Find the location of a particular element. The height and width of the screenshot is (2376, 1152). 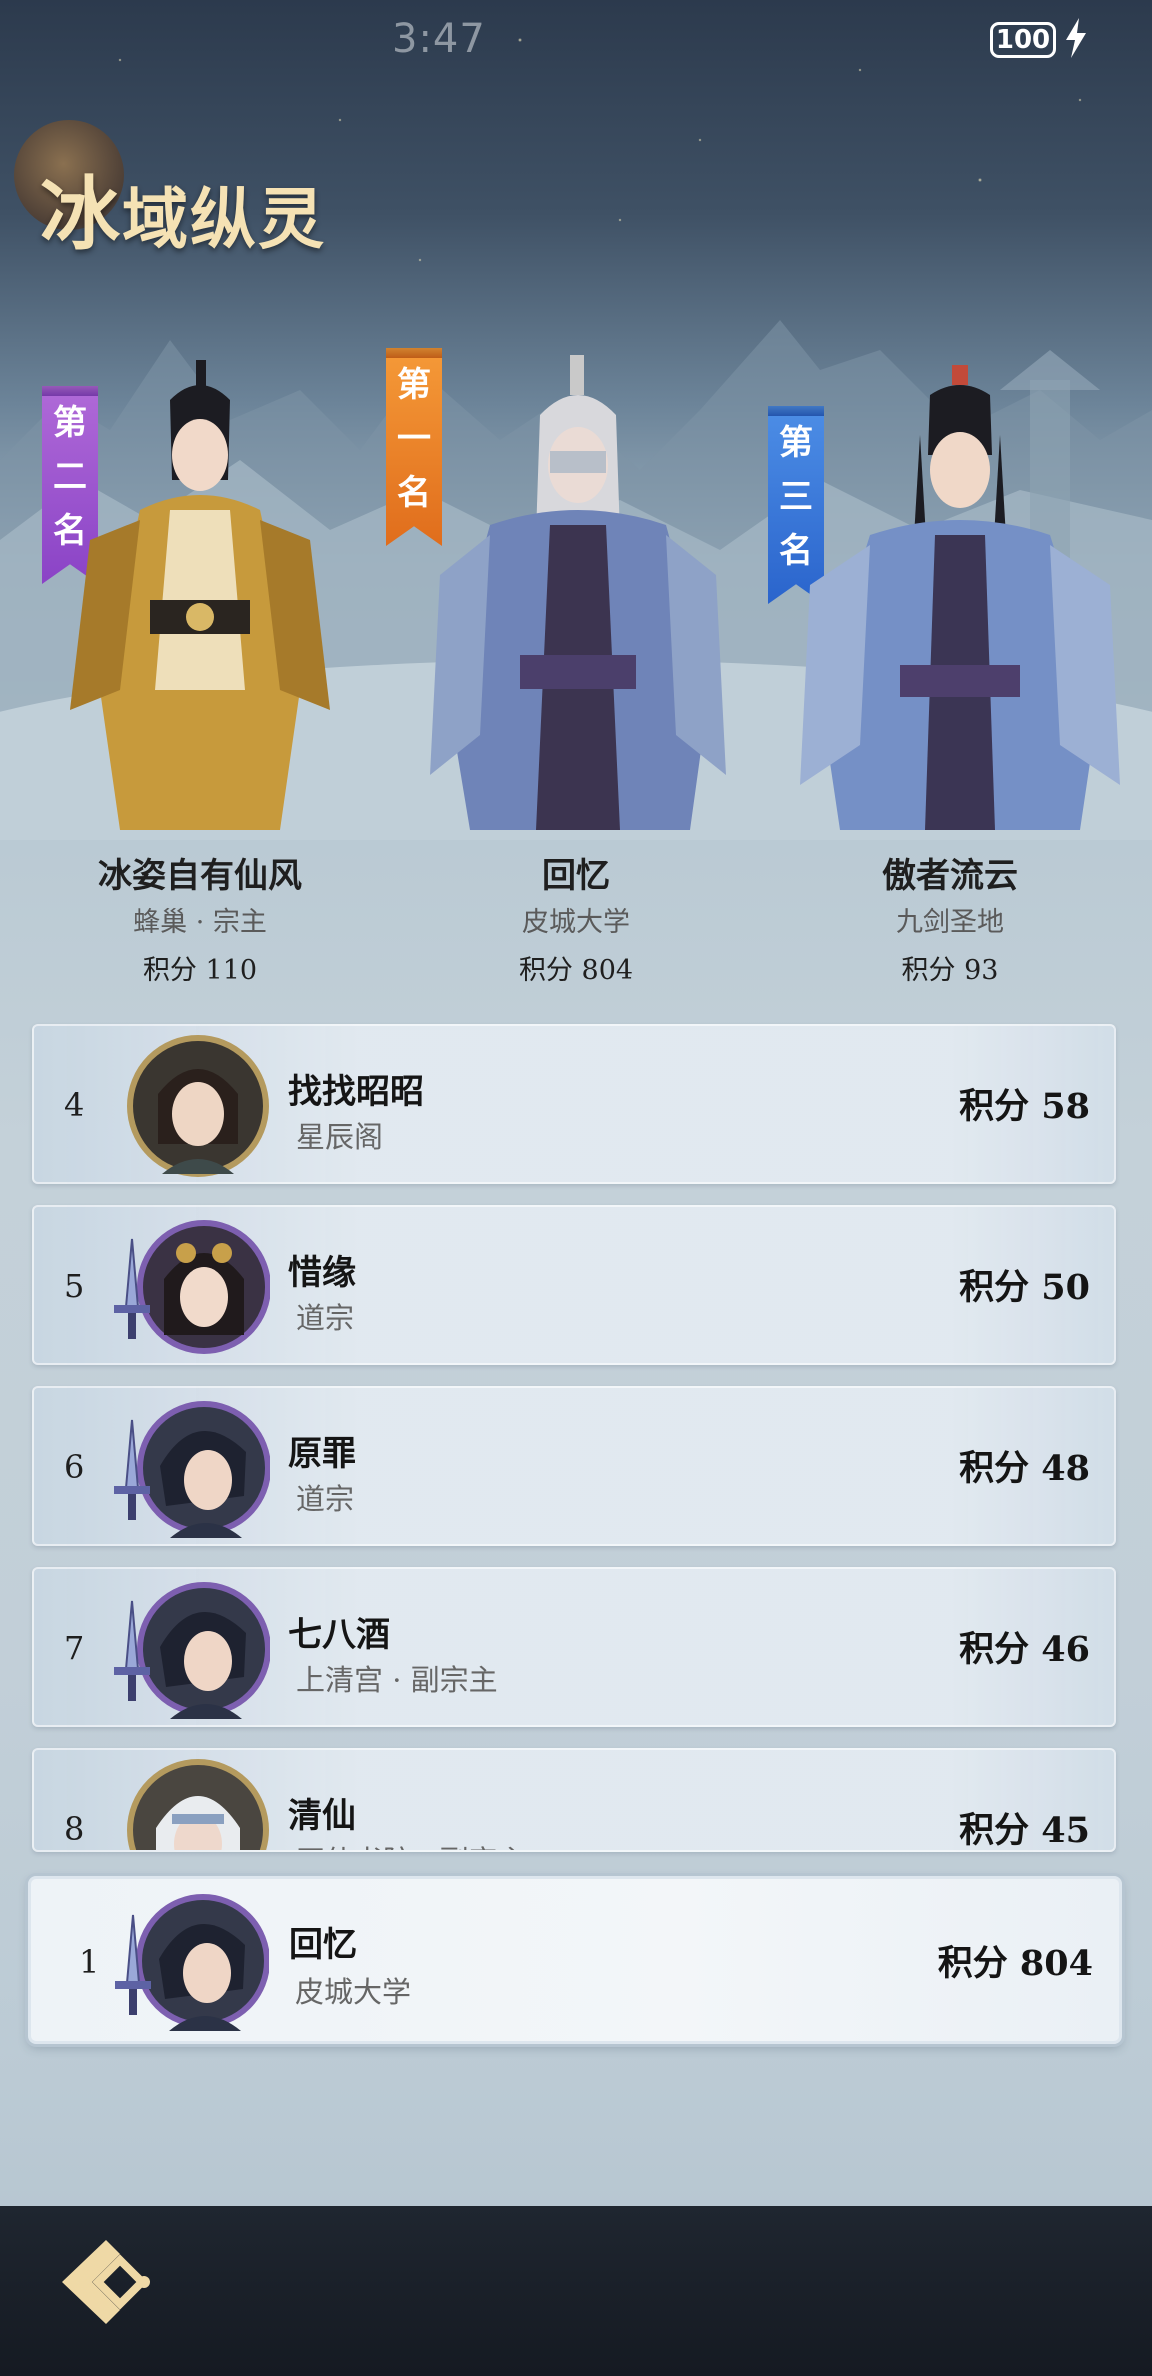

battery-icon: 100 is located at coordinates (1023, 40).